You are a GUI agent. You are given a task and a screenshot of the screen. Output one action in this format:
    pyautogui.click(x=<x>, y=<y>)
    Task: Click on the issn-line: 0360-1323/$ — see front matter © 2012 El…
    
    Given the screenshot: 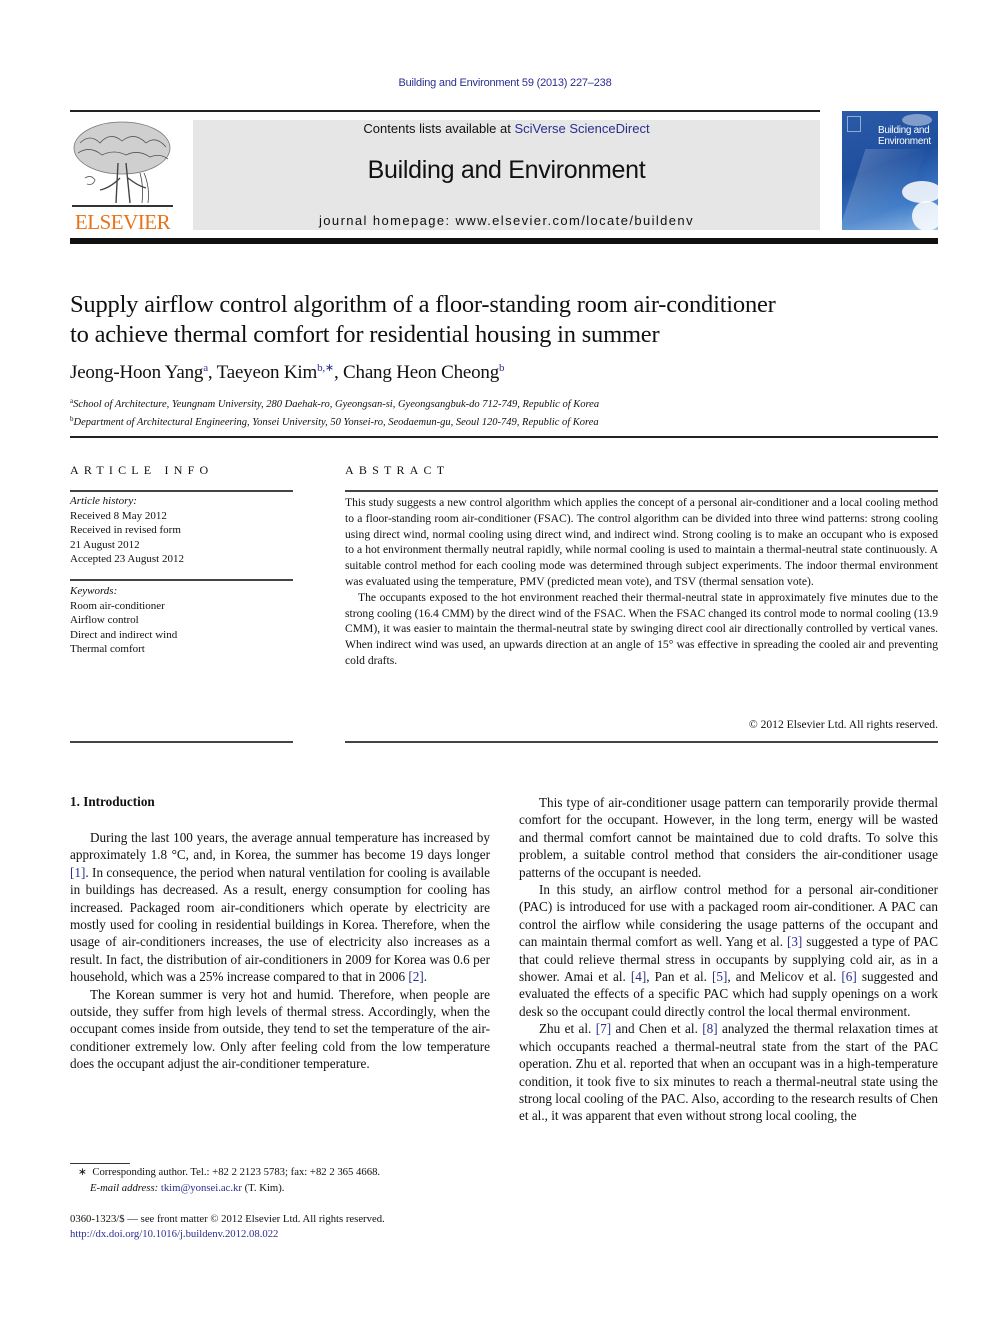 What is the action you would take?
    pyautogui.click(x=227, y=1219)
    